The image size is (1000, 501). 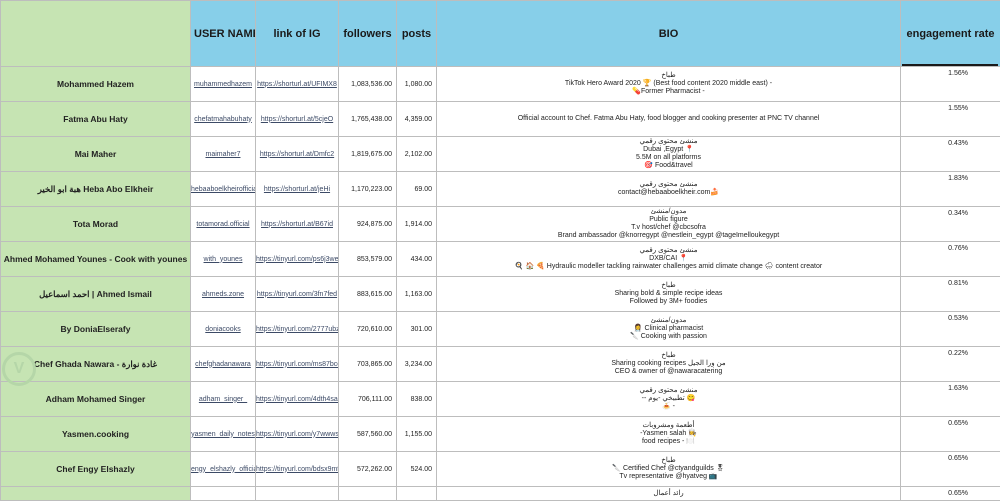 What do you see at coordinates (297, 154) in the screenshot?
I see `ig-link: https://shorturl.at/Dmfc2` at bounding box center [297, 154].